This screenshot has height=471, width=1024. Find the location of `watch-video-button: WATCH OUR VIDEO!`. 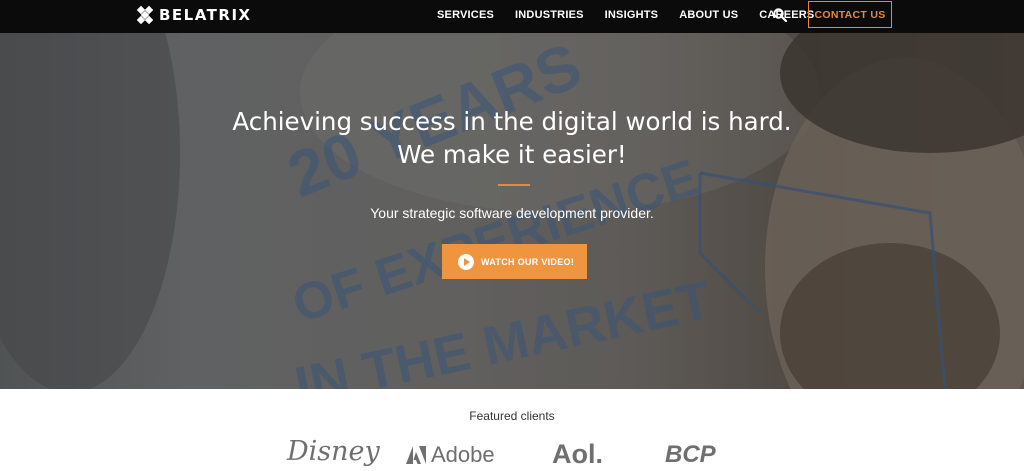

watch-video-button: WATCH OUR VIDEO! is located at coordinates (514, 261).